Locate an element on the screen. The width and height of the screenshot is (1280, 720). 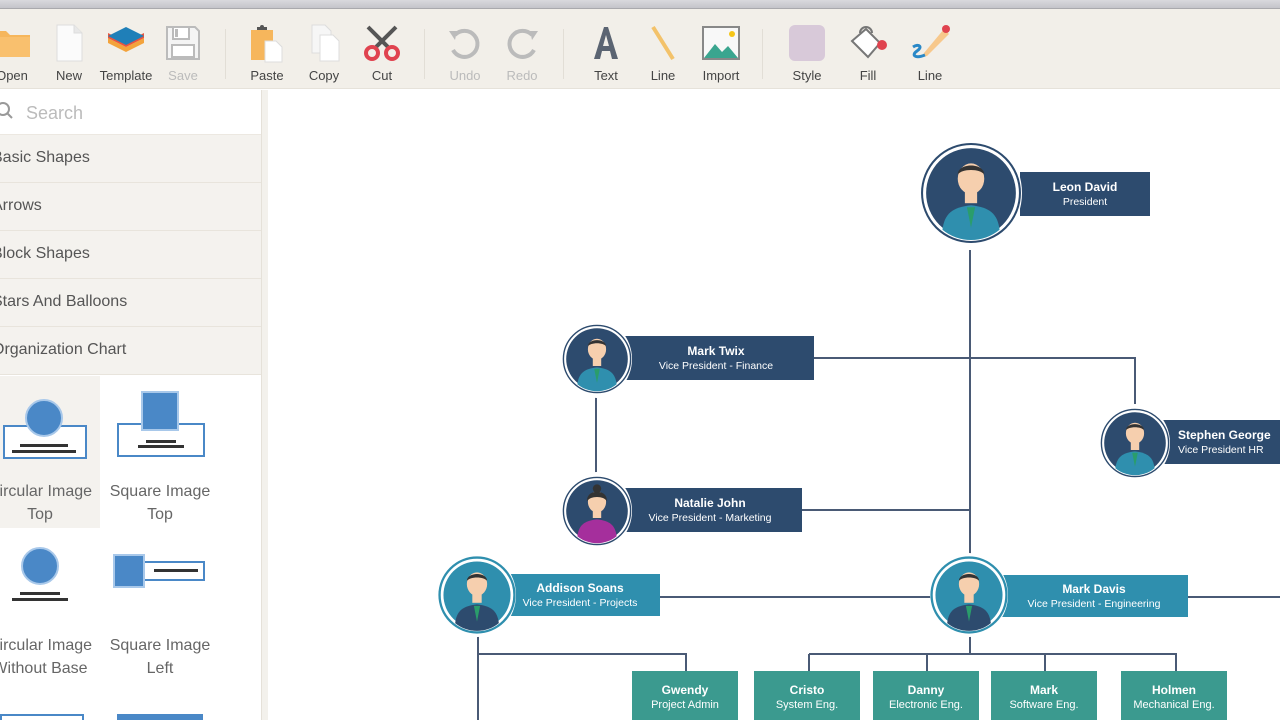
floppy-disk-icon is located at coordinates (183, 43).